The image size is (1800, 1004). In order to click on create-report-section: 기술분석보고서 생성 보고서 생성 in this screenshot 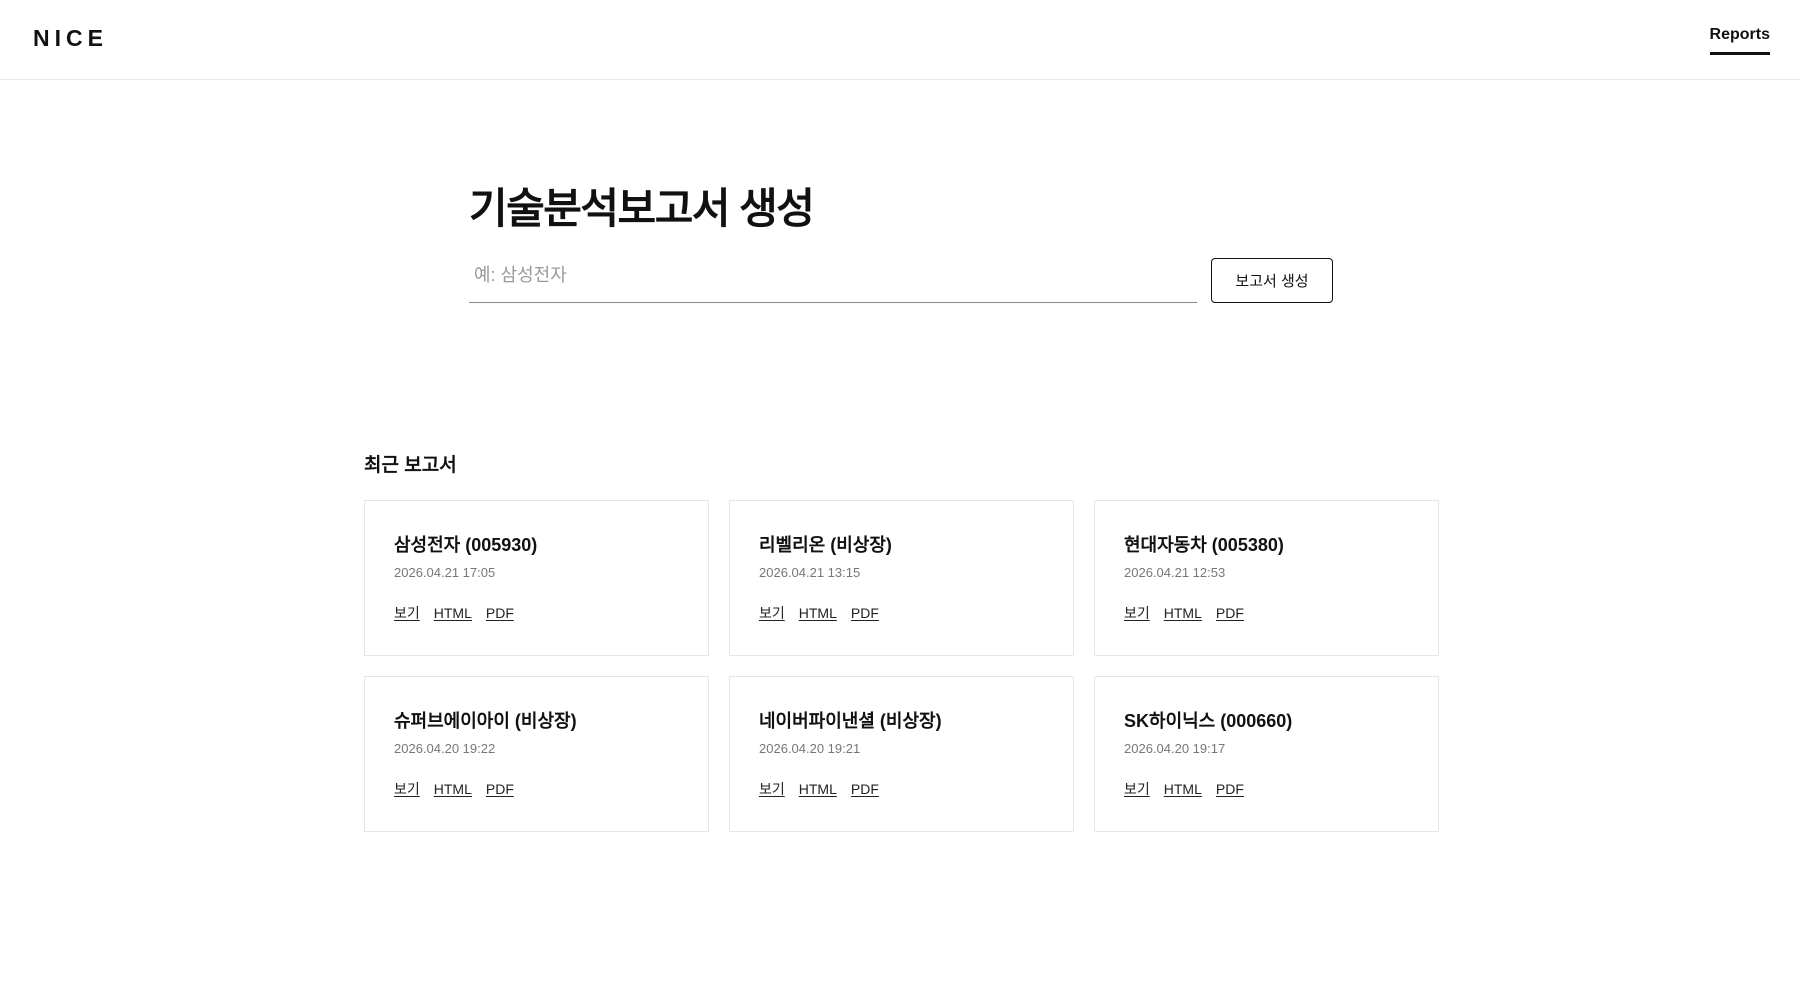, I will do `click(901, 244)`.